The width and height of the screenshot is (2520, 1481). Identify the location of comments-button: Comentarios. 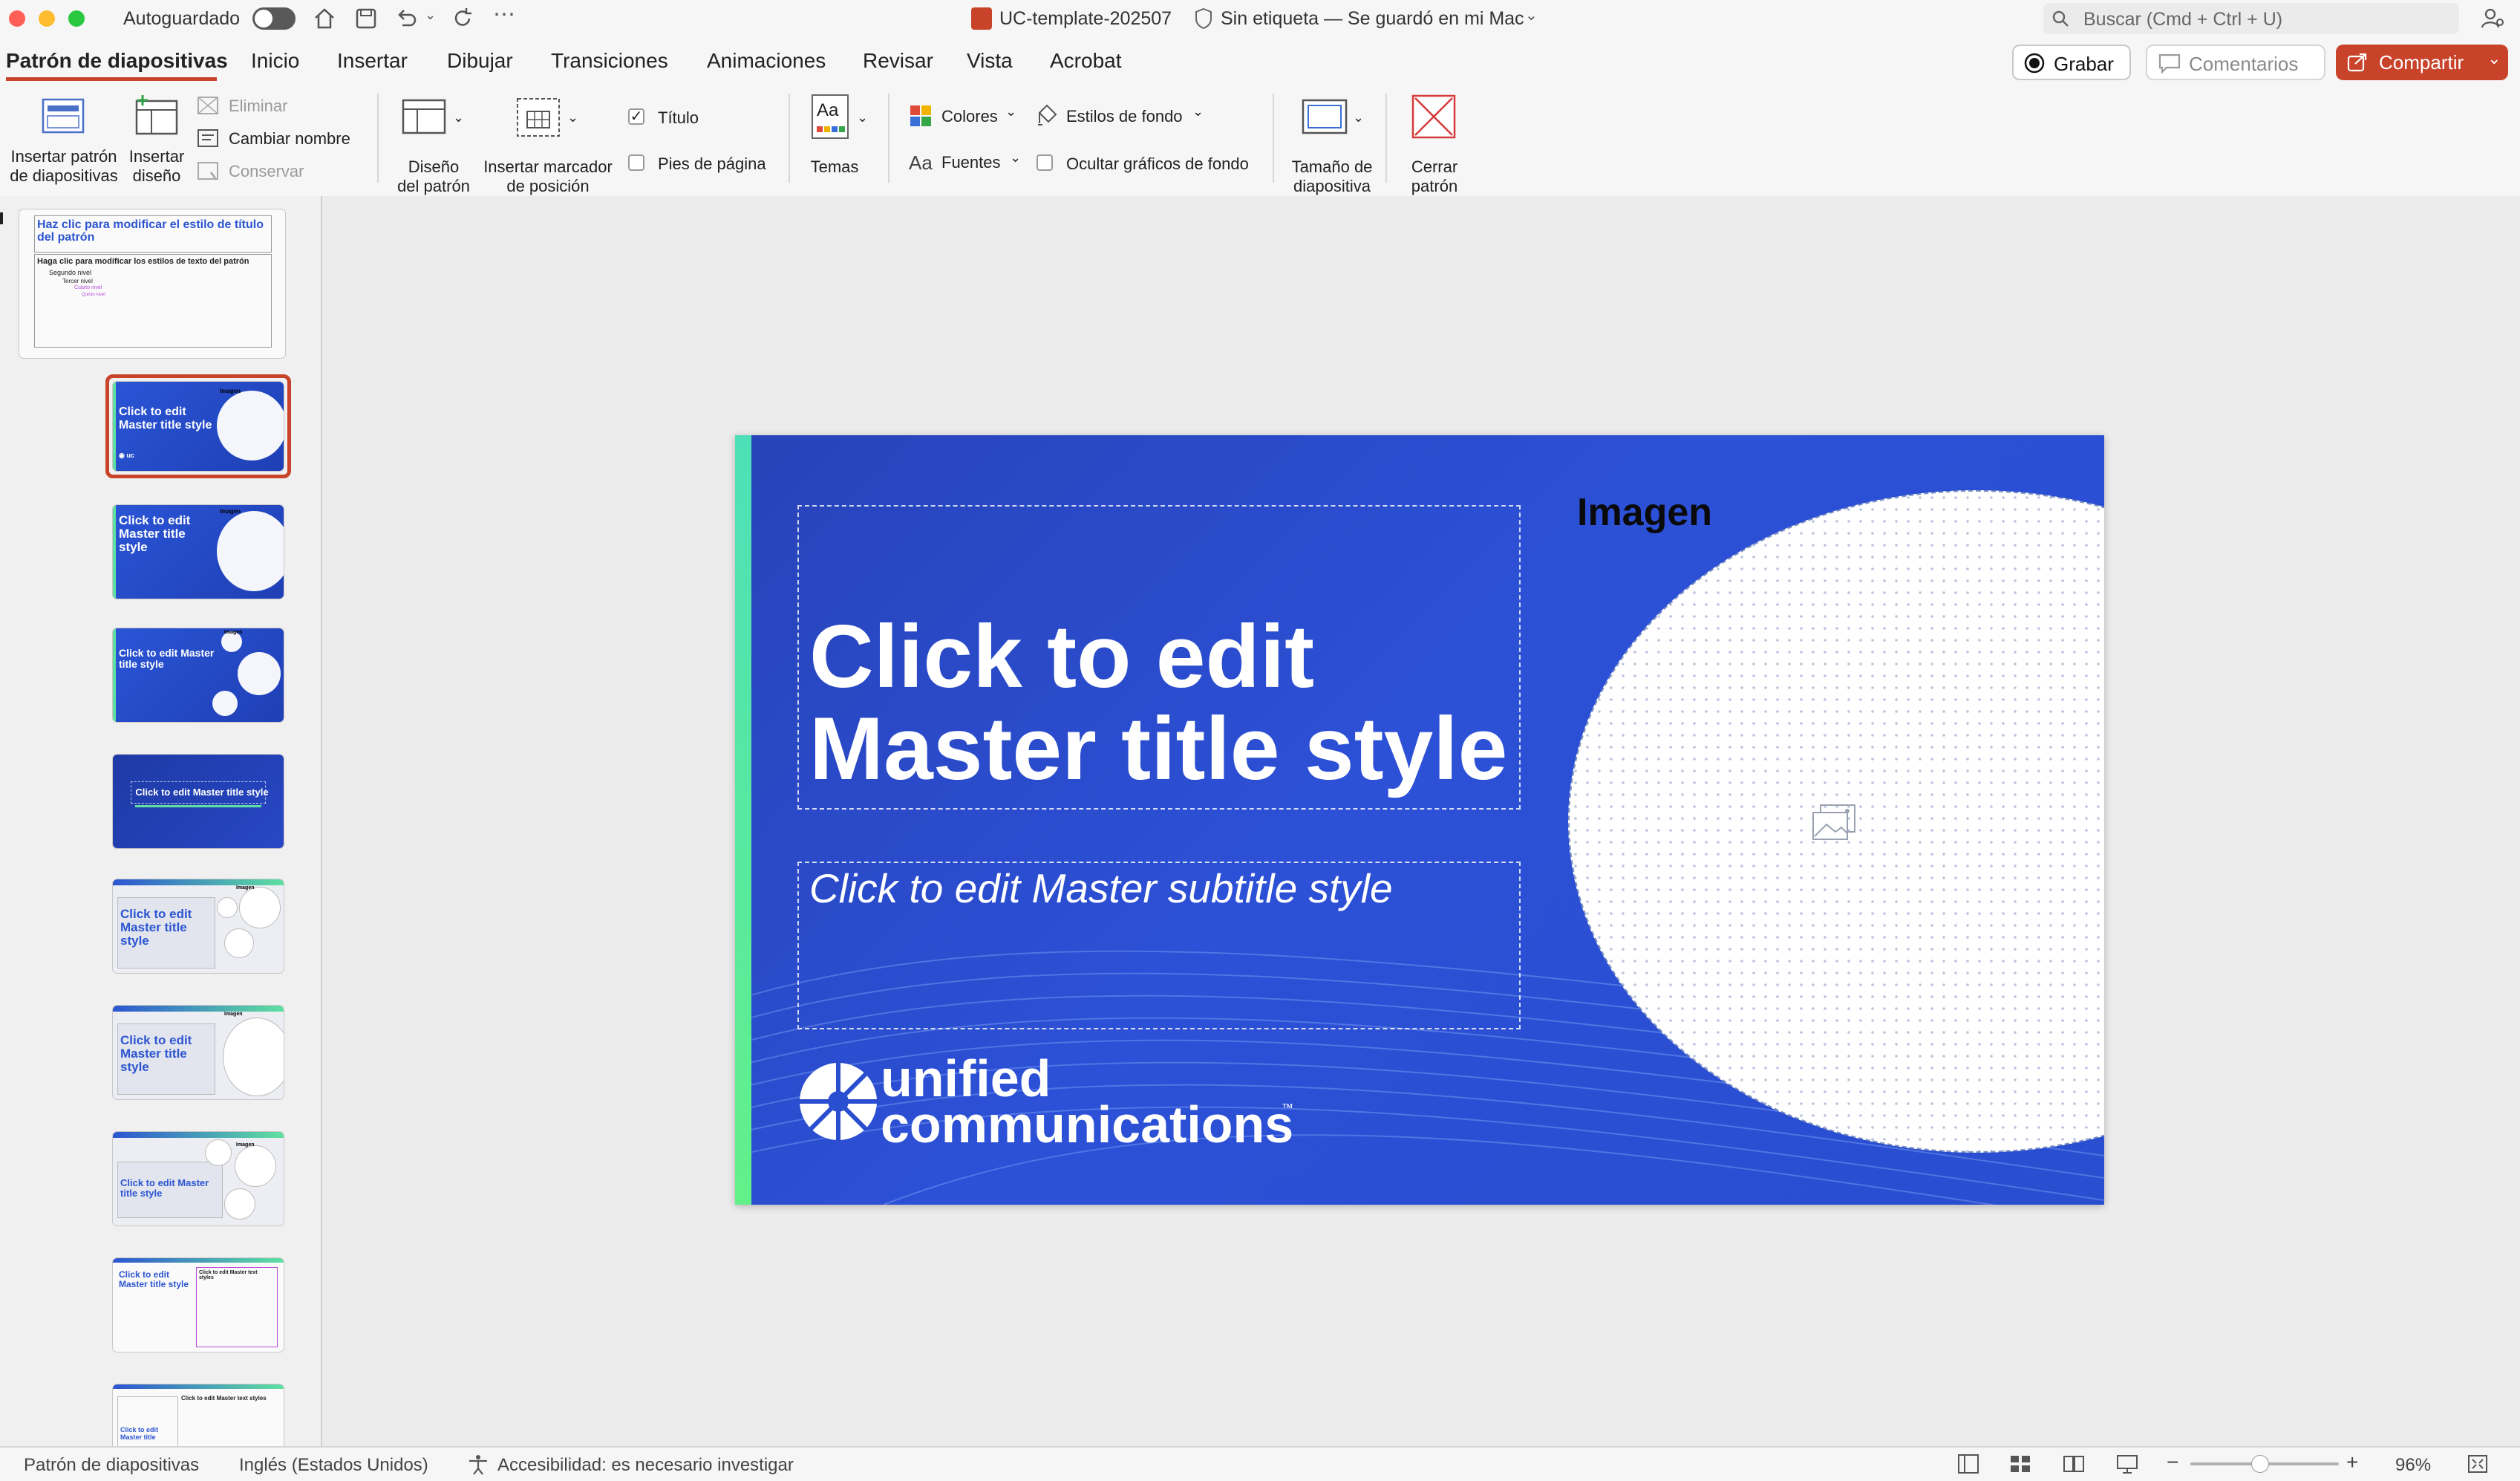
(2235, 62).